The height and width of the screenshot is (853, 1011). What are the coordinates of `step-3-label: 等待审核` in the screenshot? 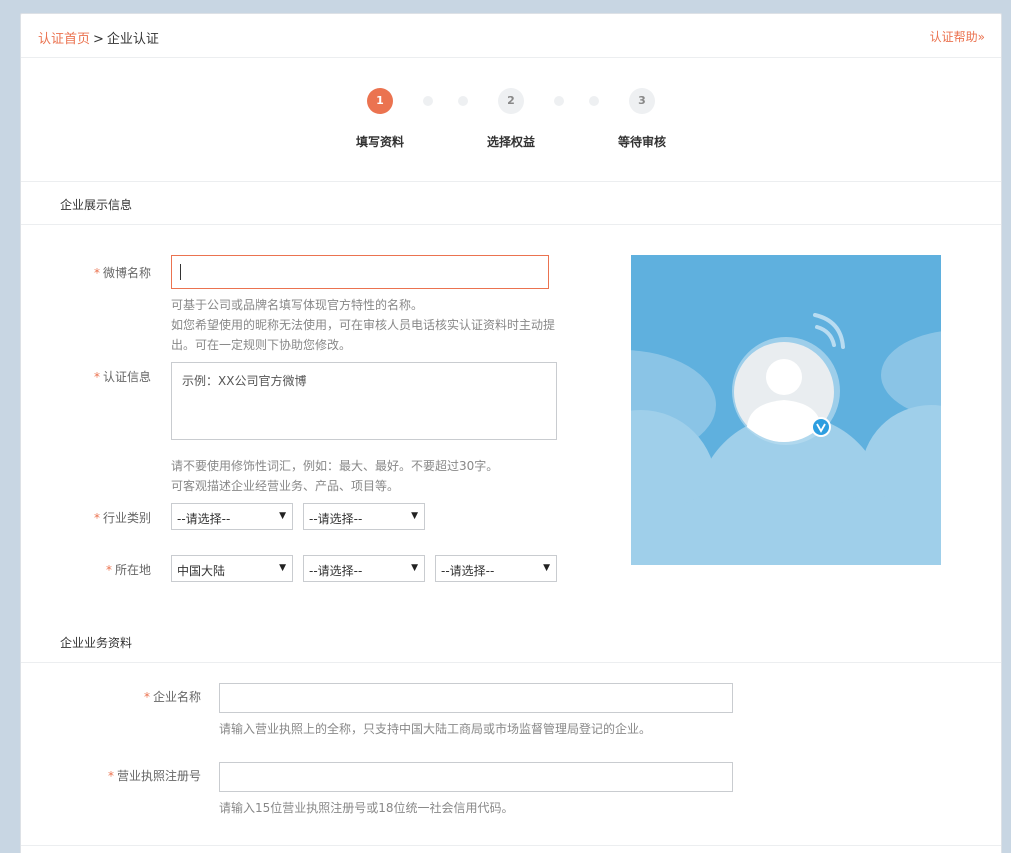 It's located at (641, 142).